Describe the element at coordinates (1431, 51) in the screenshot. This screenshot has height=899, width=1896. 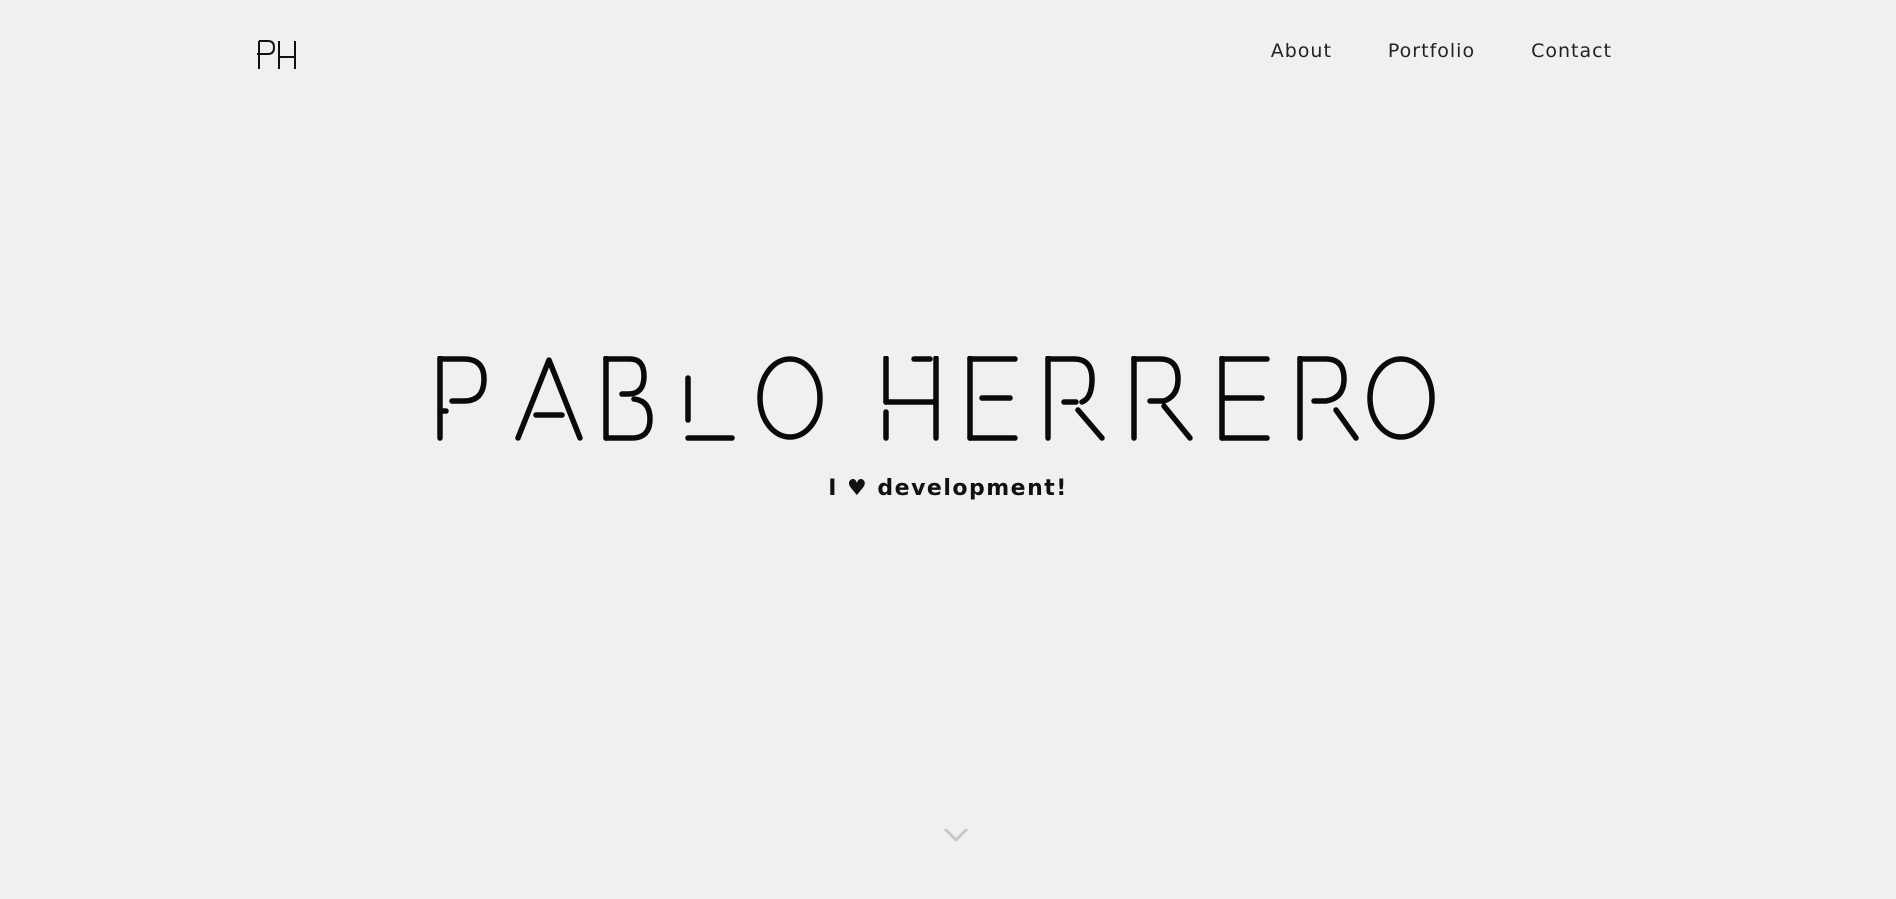
I see `nav-portfolio-link: Portfolio` at that location.